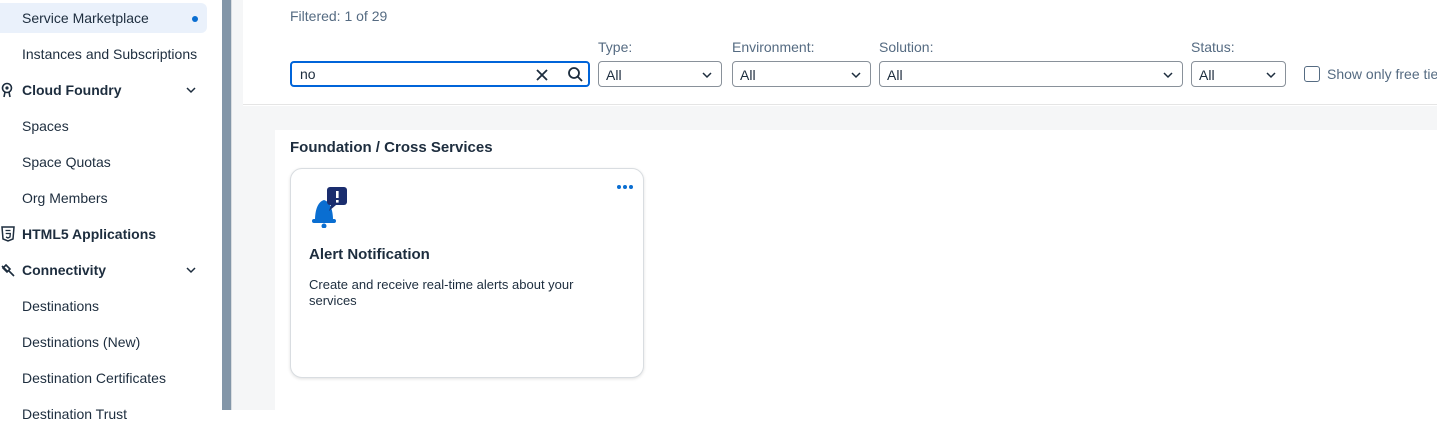 This screenshot has width=1437, height=429. Describe the element at coordinates (773, 47) in the screenshot. I see `environment-label: Environment:` at that location.